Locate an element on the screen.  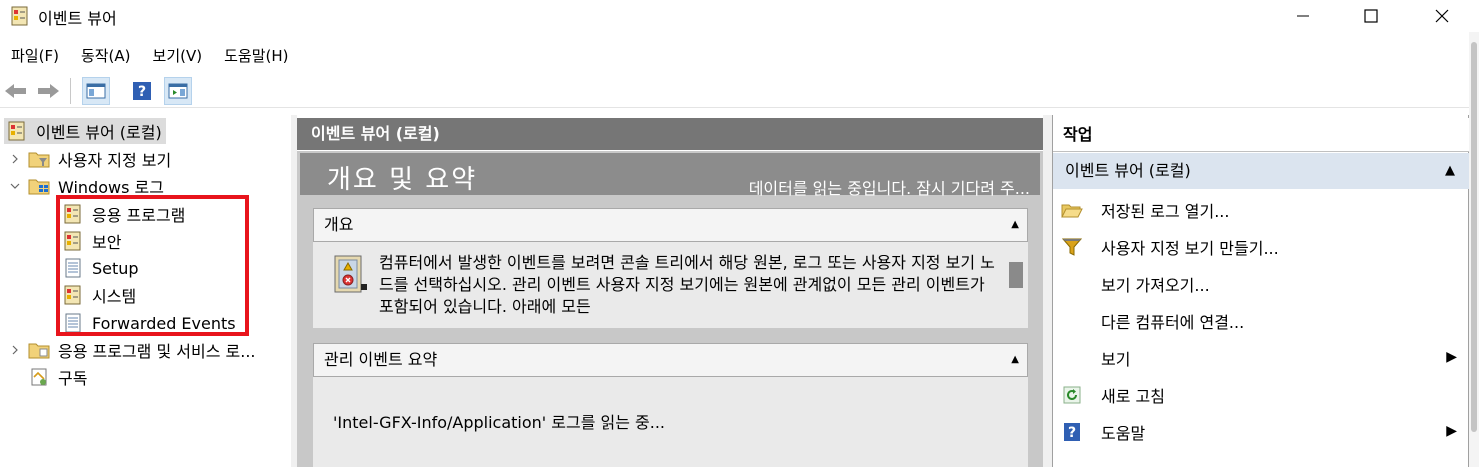
tree-item-subscriptions: 구독 is located at coordinates (57, 377).